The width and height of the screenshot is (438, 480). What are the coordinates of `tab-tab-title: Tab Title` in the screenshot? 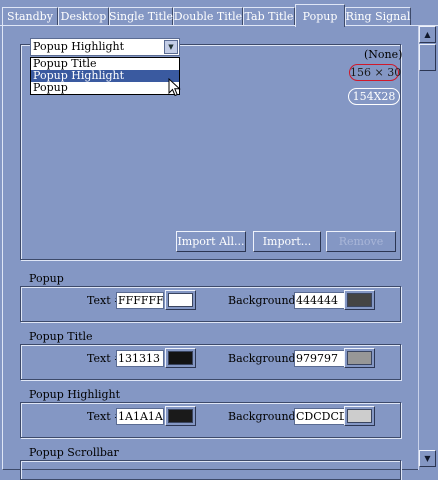 It's located at (269, 16).